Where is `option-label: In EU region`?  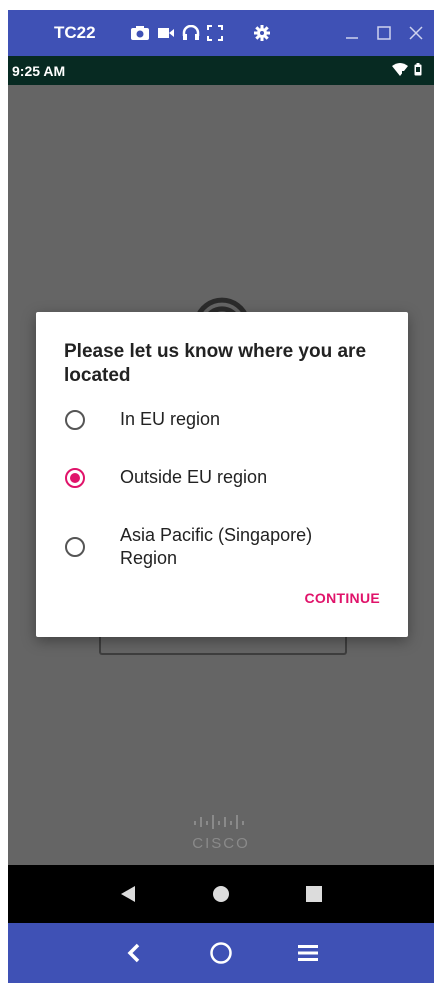 option-label: In EU region is located at coordinates (170, 419).